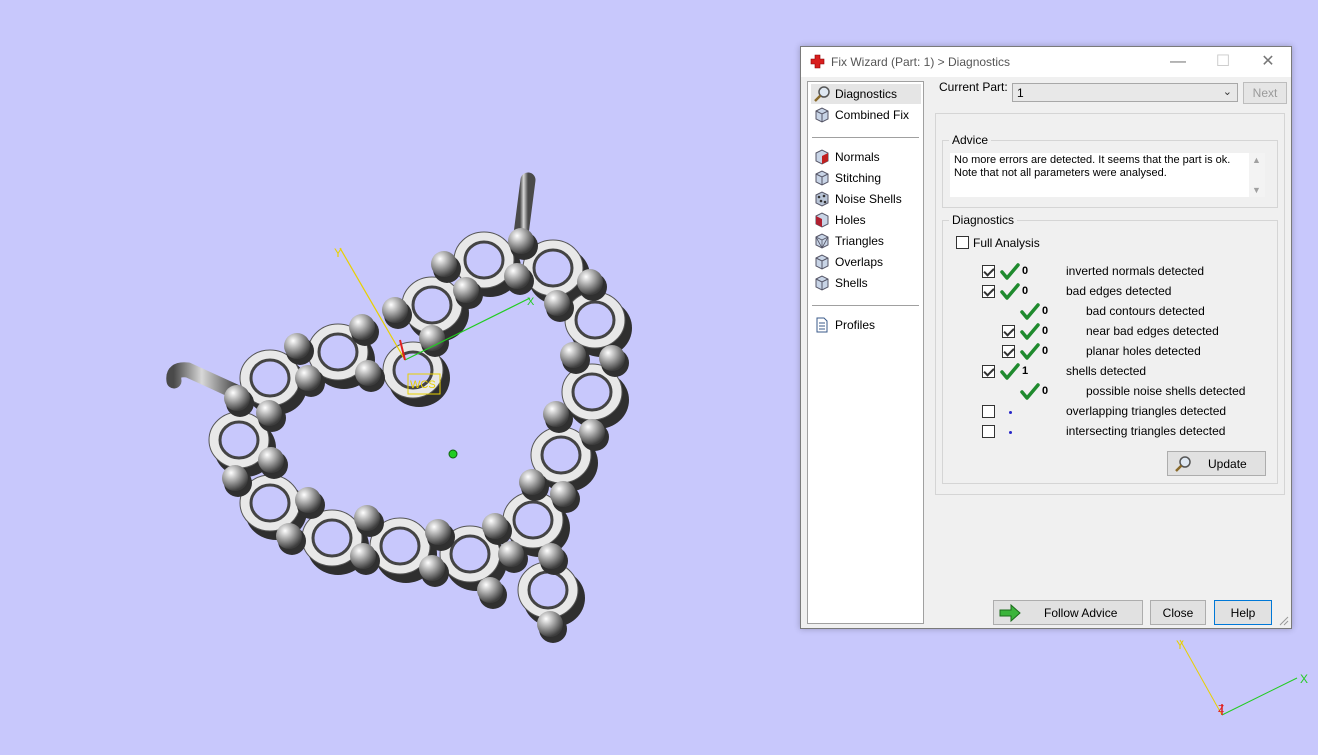  Describe the element at coordinates (866, 262) in the screenshot. I see `nav-item-overlaps: Overlaps` at that location.